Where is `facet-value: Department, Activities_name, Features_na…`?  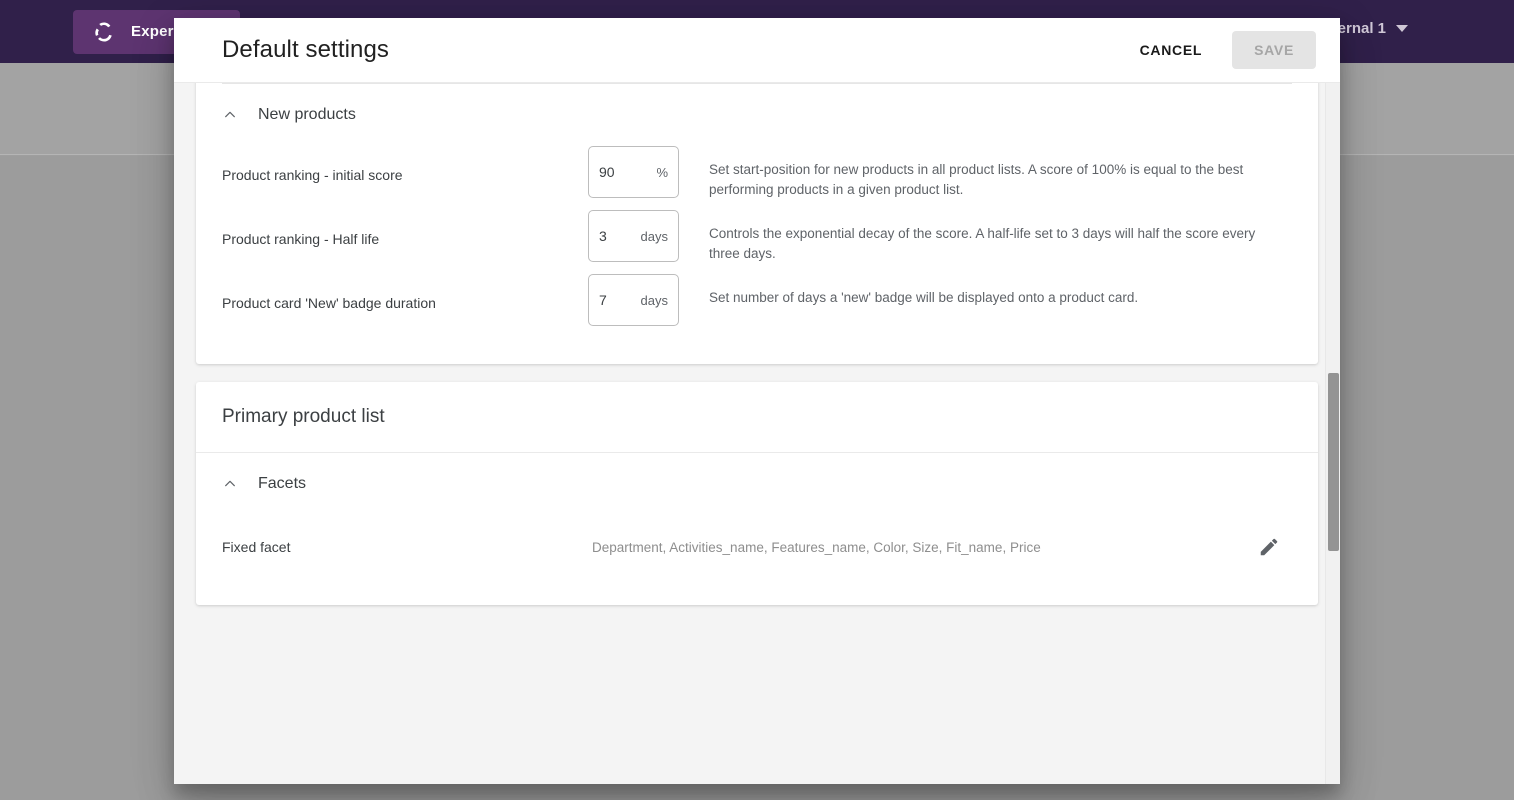 facet-value: Department, Activities_name, Features_na… is located at coordinates (816, 547).